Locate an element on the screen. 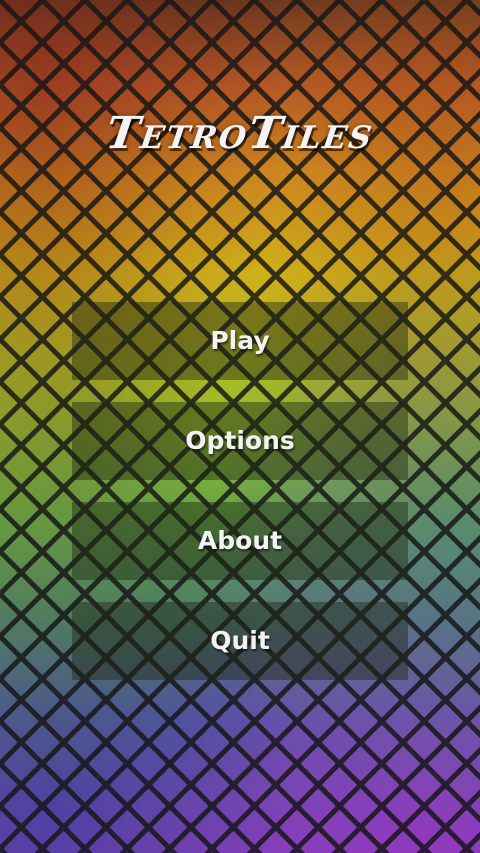  game-title: TetroTiles is located at coordinates (240, 133).